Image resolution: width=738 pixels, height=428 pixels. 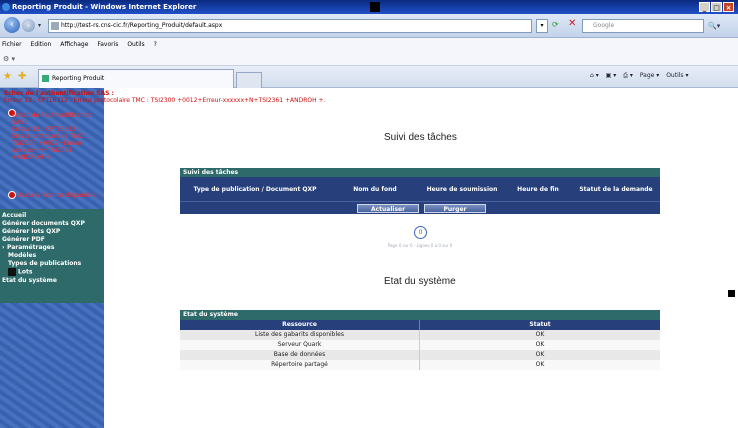 What do you see at coordinates (52, 224) in the screenshot?
I see `sidebar-item-generer-documents: Générer documents QXP` at bounding box center [52, 224].